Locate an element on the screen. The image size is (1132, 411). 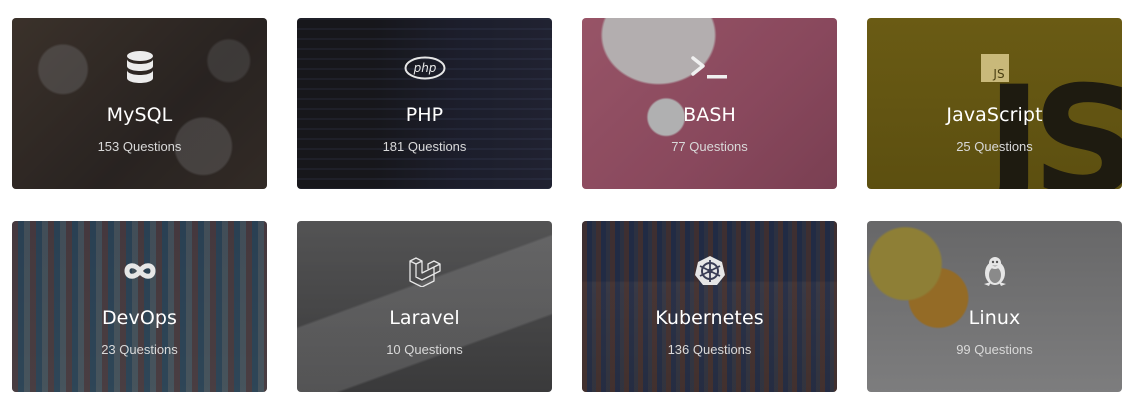
card-question-count: 136 Questions is located at coordinates (709, 349).